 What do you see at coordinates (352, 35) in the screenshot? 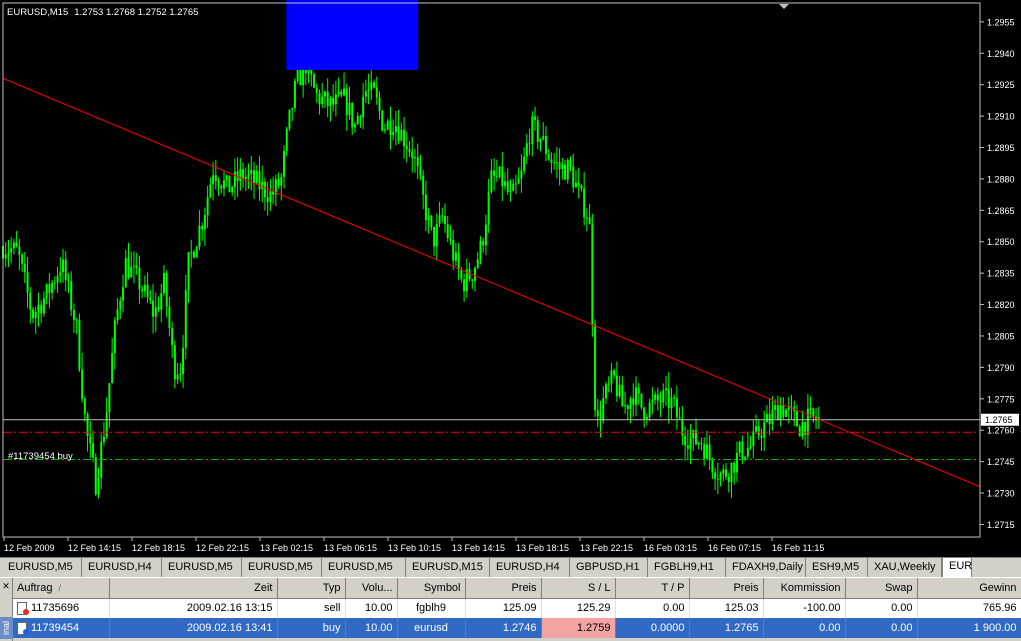
I see `rectangle-object` at bounding box center [352, 35].